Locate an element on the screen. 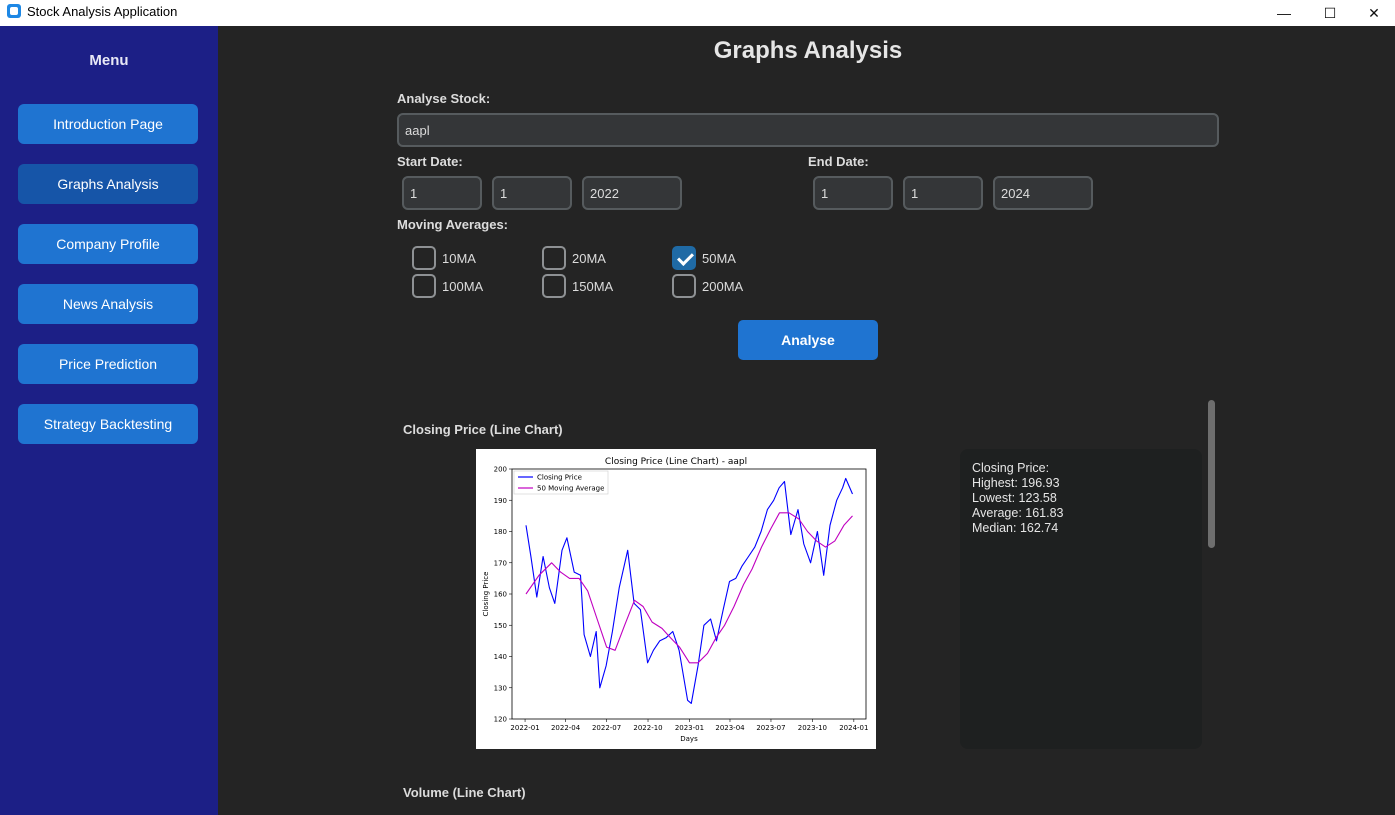  x-tick-label: 2022-04 is located at coordinates (566, 728).